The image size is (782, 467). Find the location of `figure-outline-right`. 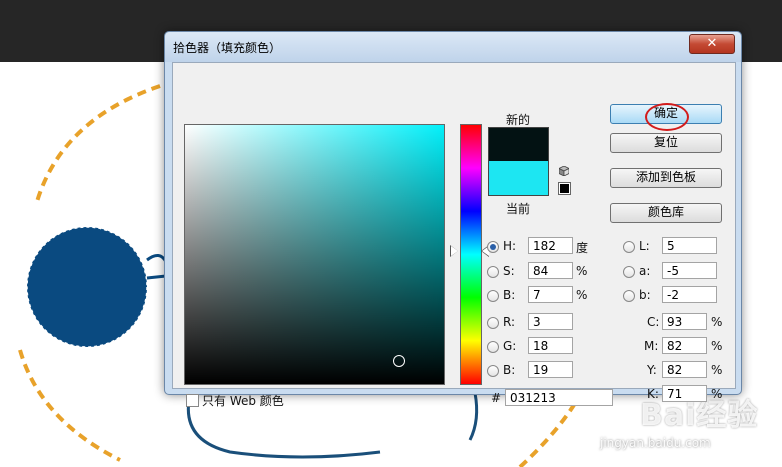

figure-outline-right is located at coordinates (473, 416).